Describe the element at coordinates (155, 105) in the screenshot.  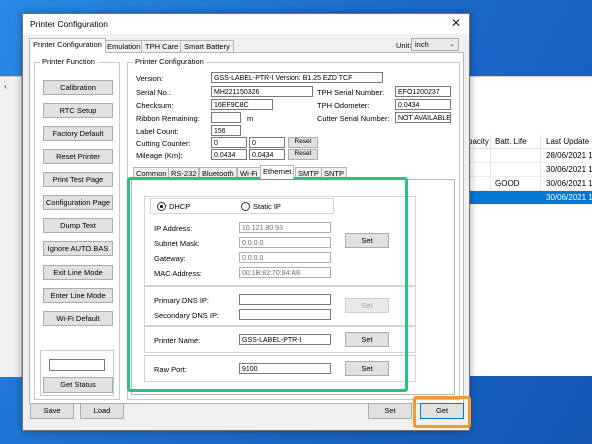
I see `checksum-label: Checksum:` at that location.